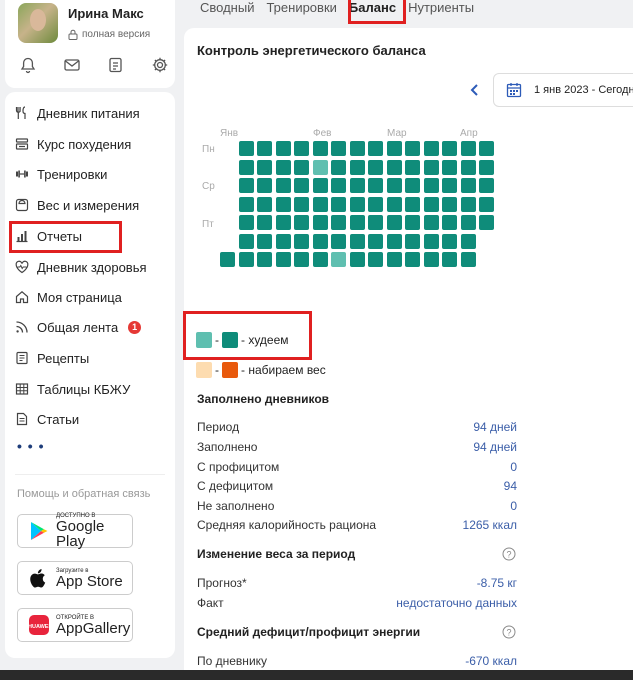 This screenshot has width=633, height=680. I want to click on sidebar-item-weight: Вес и измерения, so click(77, 205).